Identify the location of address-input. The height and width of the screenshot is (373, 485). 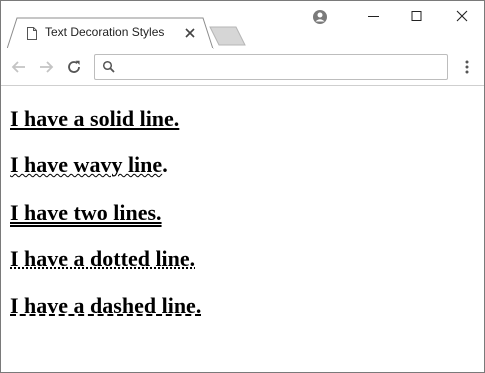
(283, 67).